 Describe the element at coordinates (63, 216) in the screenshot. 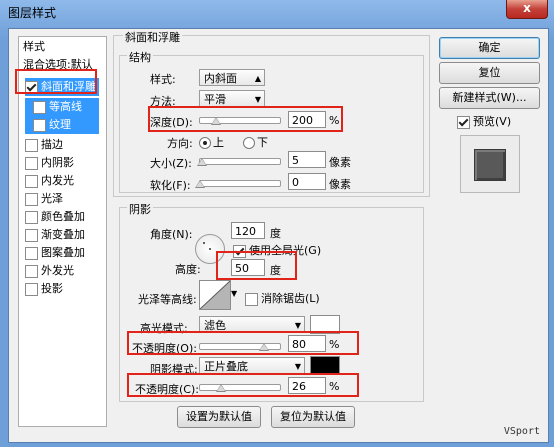

I see `list-item-label: 颜色叠加` at that location.